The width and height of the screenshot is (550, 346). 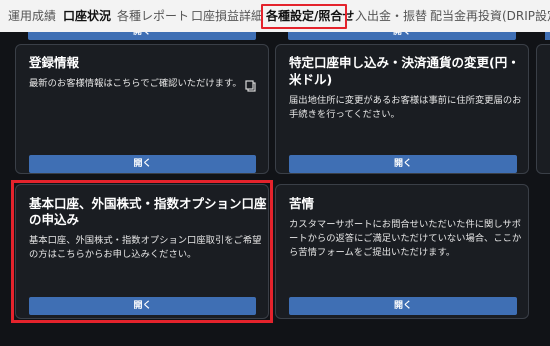 What do you see at coordinates (404, 62) in the screenshot?
I see `card-title-line1: 特定口座申し込み・決済通貨の変更(円・` at bounding box center [404, 62].